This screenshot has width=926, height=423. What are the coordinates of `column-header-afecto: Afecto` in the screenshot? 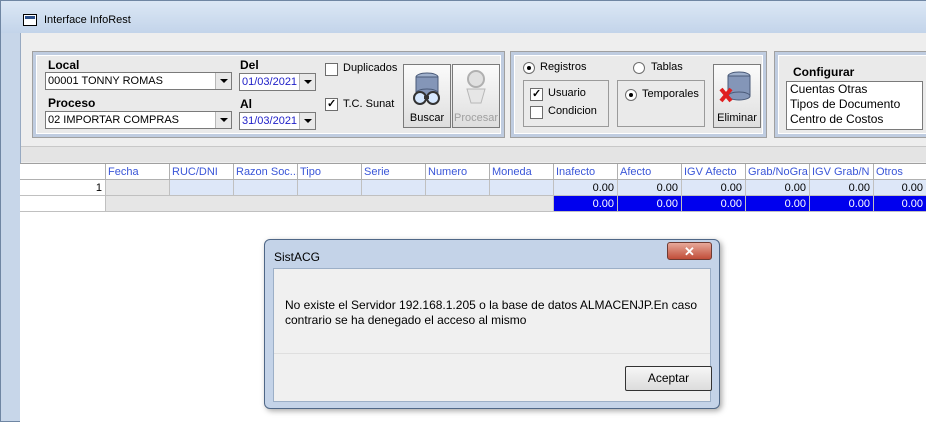 It's located at (650, 172).